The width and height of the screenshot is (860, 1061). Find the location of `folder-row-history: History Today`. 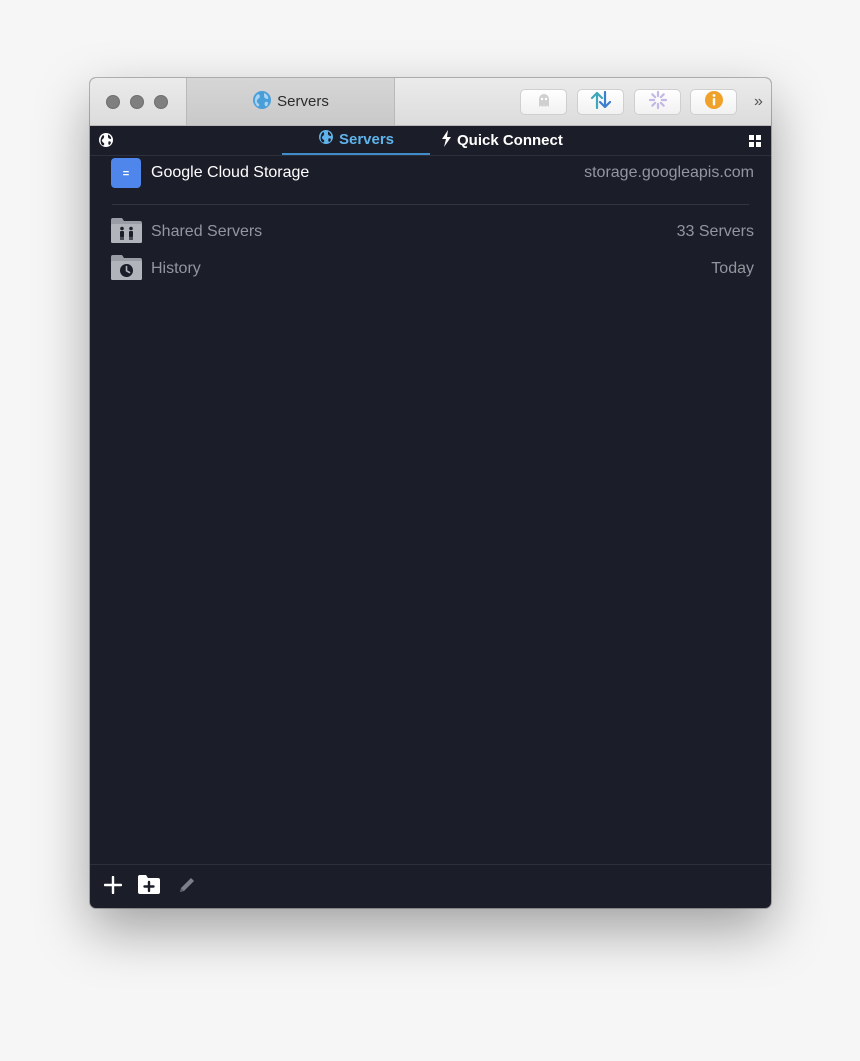

folder-row-history: History Today is located at coordinates (430, 269).